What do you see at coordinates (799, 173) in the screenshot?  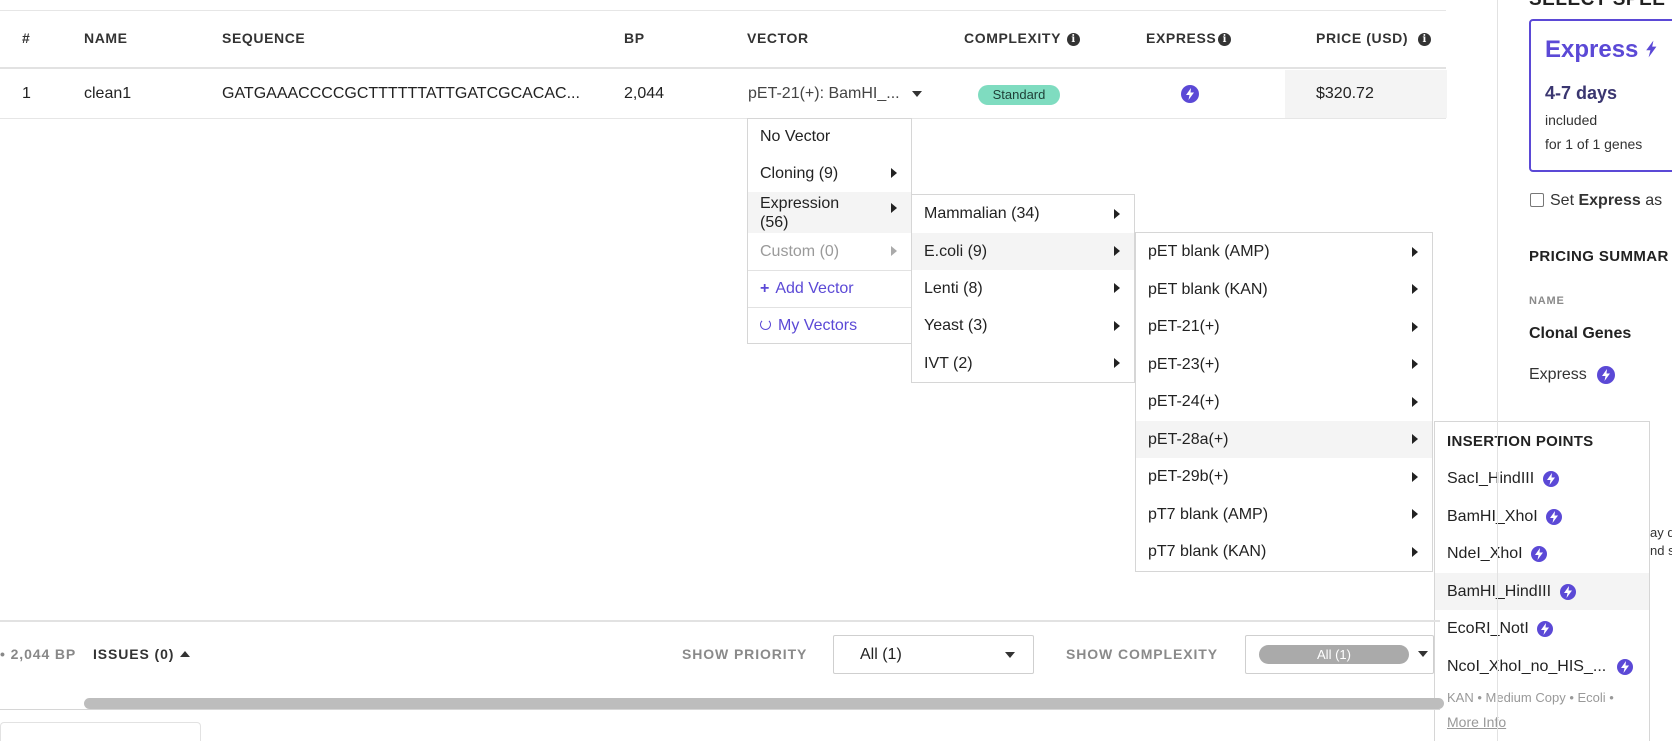 I see `menu-item-cloning-label: Cloning (9)` at bounding box center [799, 173].